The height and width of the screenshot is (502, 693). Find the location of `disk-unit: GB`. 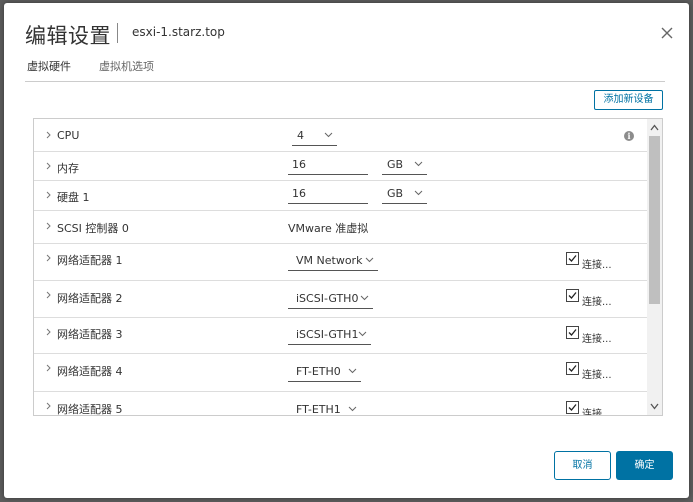

disk-unit: GB is located at coordinates (395, 193).